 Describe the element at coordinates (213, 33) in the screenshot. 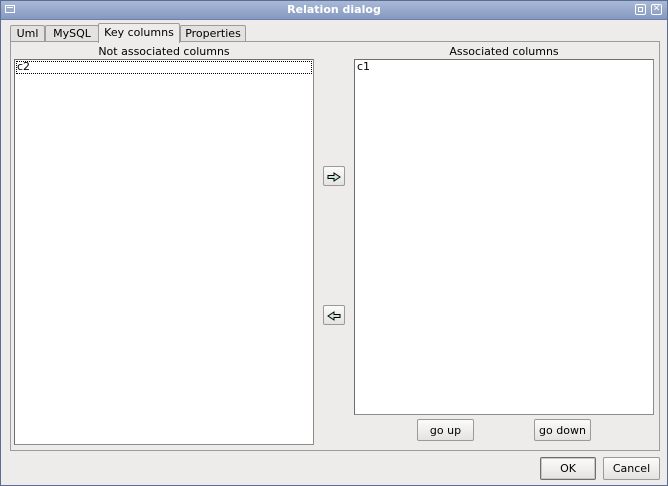

I see `tab-properties: Properties` at that location.